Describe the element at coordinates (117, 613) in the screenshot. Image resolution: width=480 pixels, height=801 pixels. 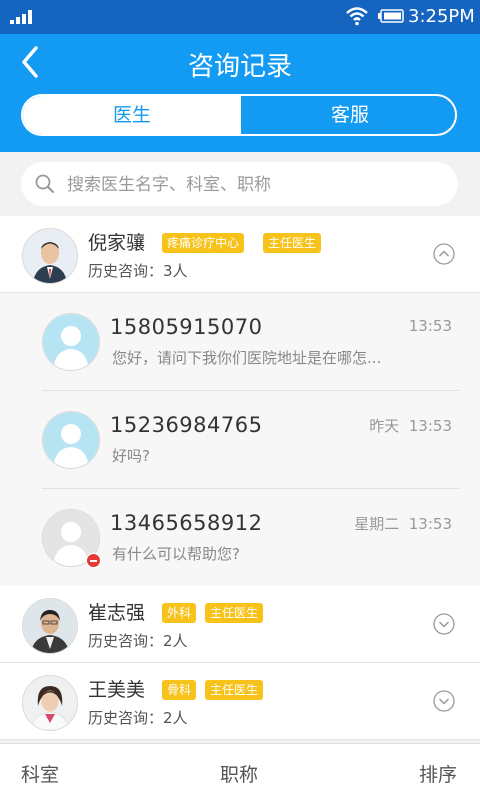
I see `doctor-name: 崔志强` at that location.